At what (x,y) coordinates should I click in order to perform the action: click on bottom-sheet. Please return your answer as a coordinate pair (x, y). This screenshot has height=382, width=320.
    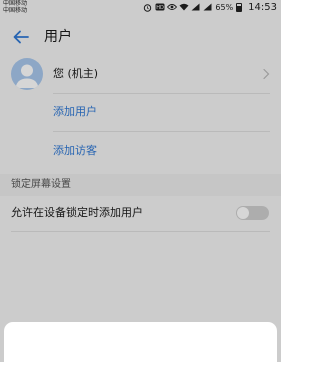
    Looking at the image, I should click on (140, 352).